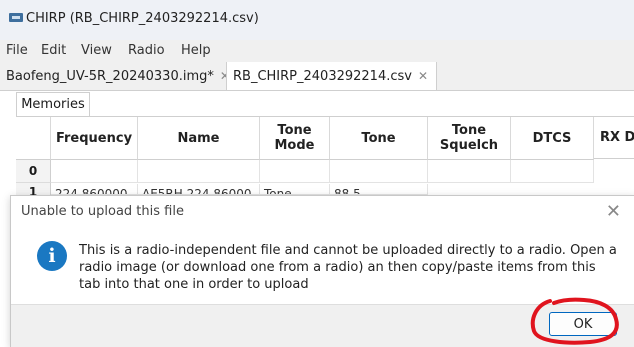 The image size is (634, 347). I want to click on tab-csv-file: RB_CHIRP_2403292214.csv ✕, so click(332, 76).